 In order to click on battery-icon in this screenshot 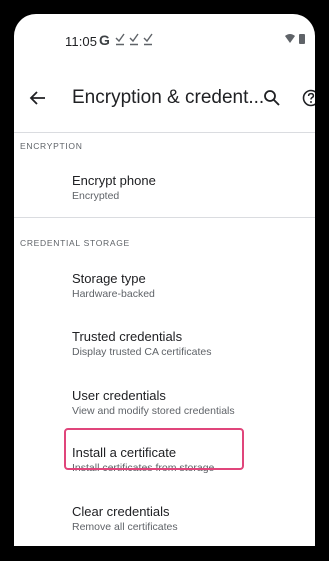, I will do `click(302, 39)`.